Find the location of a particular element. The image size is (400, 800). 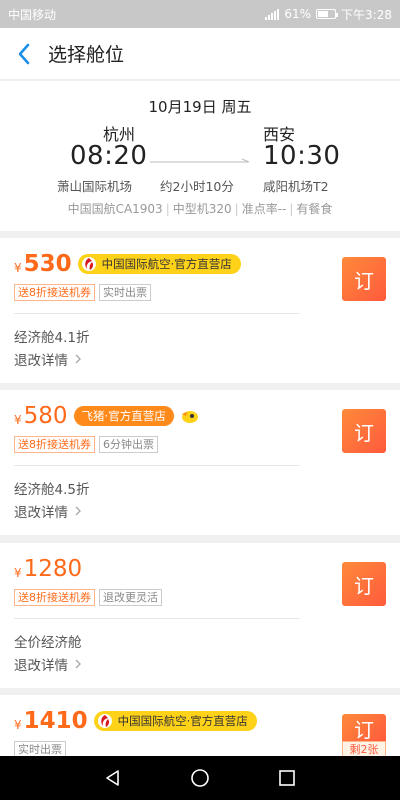

price-row: ¥ 1410 中国国际航空·官方直营店 is located at coordinates (135, 721).